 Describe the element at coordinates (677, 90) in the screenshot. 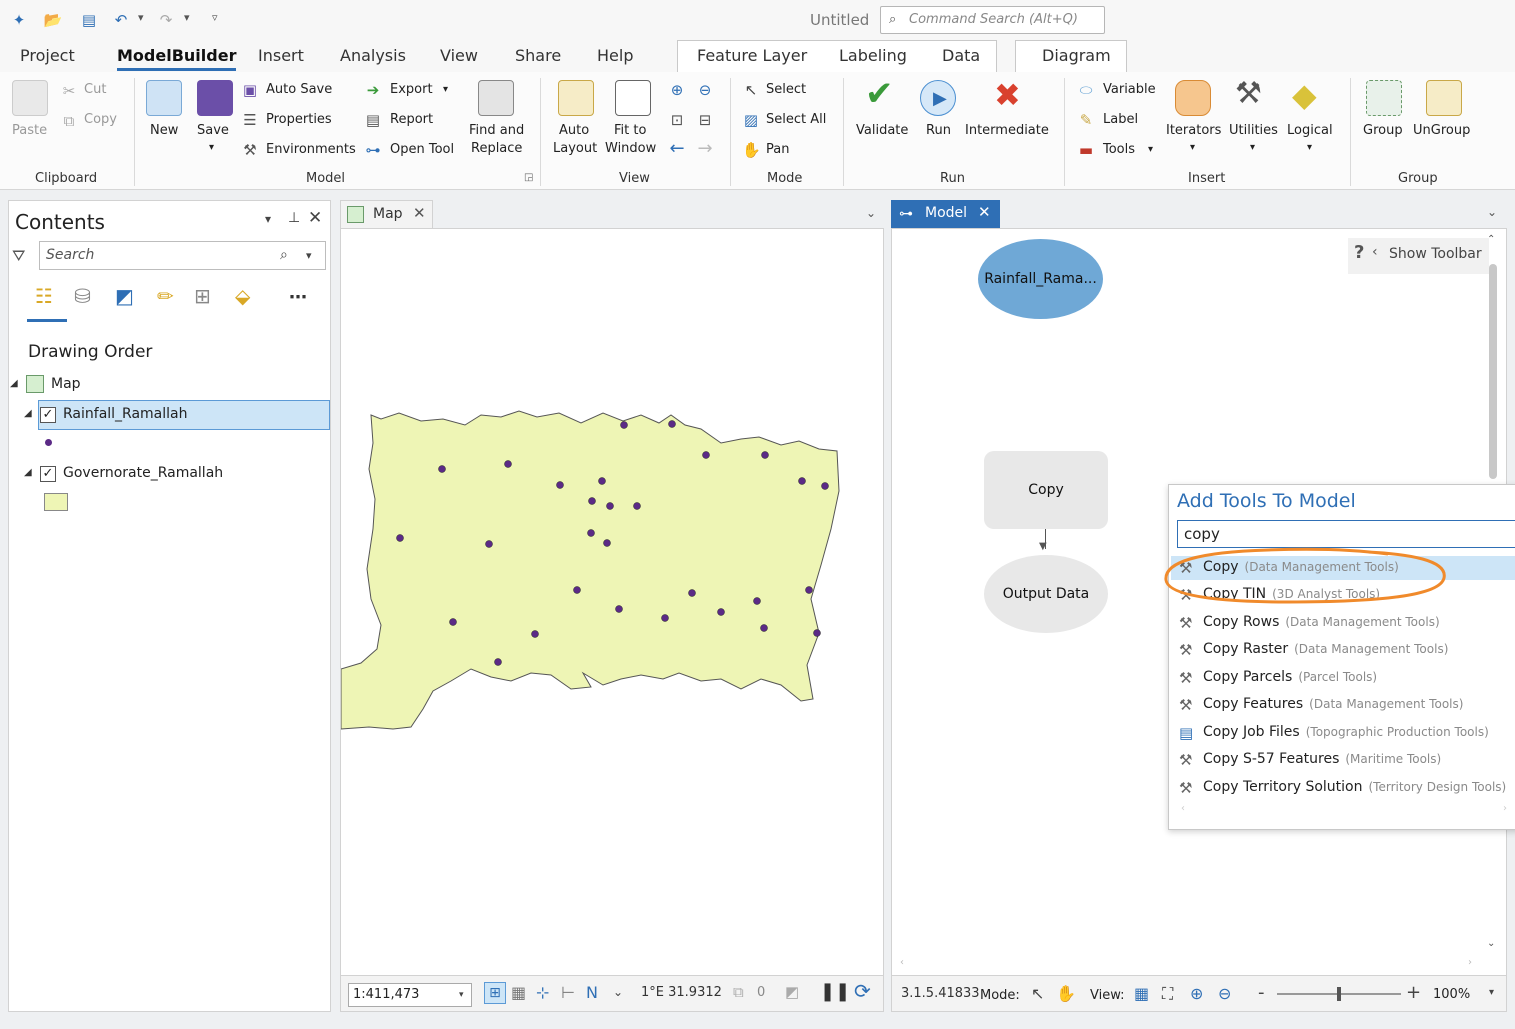

I see `zoom-in-icon: ⊕` at that location.